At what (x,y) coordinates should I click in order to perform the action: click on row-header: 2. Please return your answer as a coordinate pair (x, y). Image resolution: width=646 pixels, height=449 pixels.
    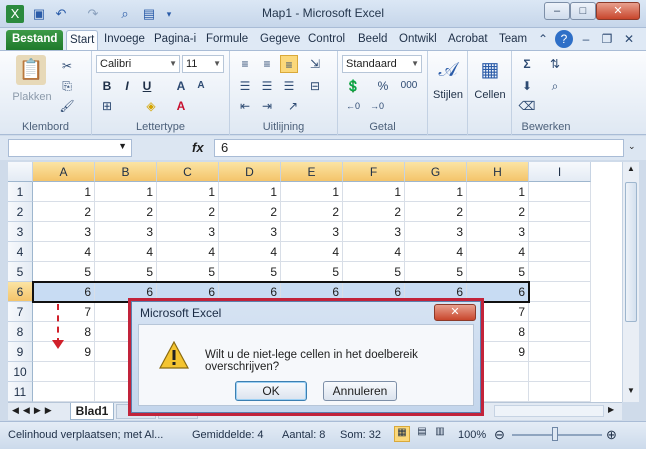
    Looking at the image, I should click on (20, 212).